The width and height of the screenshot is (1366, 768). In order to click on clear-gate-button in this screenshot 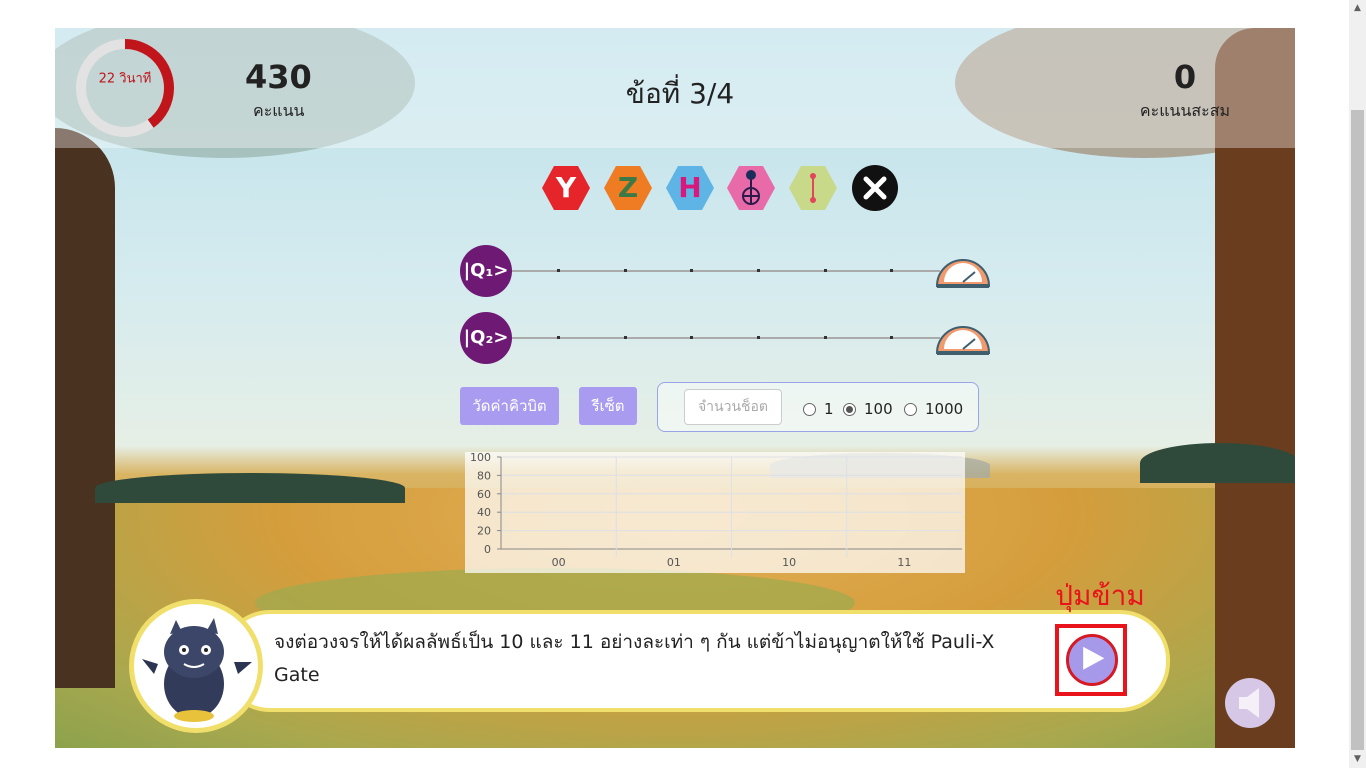, I will do `click(875, 188)`.